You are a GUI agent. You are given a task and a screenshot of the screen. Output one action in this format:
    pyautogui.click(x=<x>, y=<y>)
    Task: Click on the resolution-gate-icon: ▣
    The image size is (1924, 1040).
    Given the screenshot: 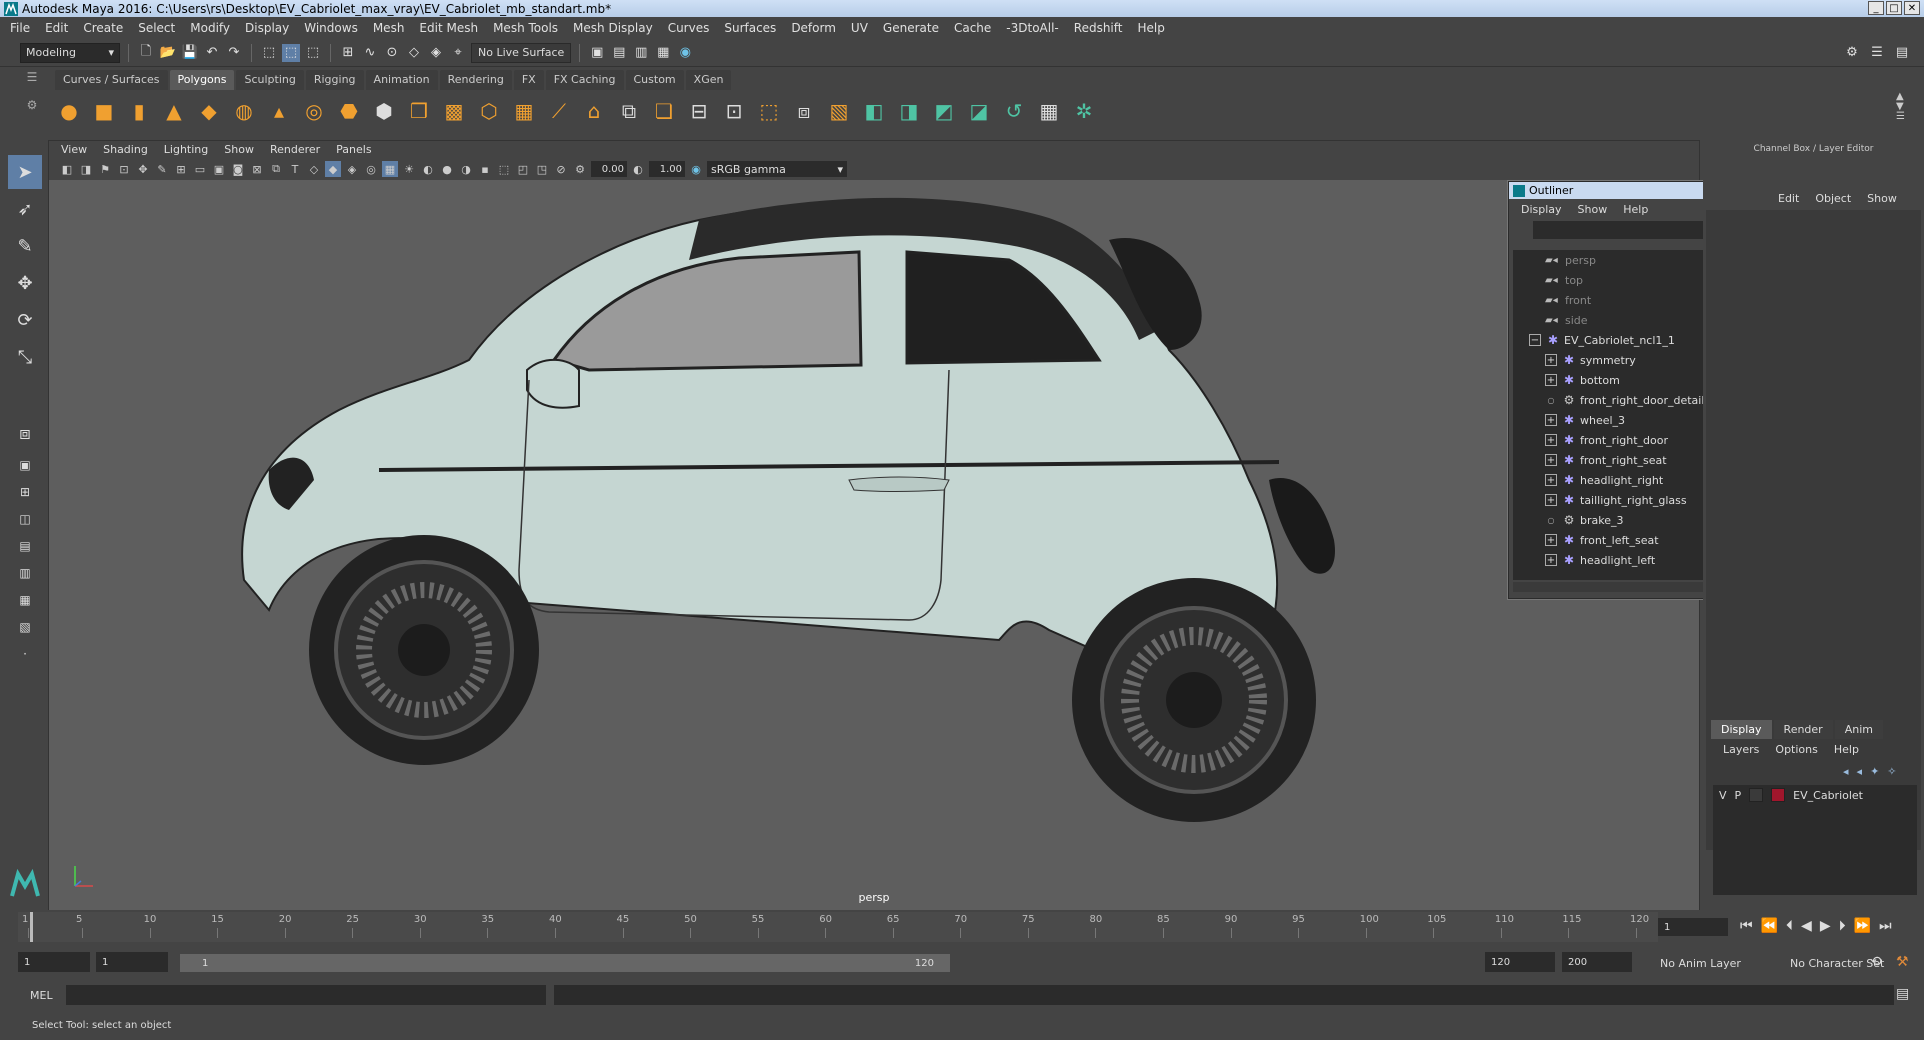 What is the action you would take?
    pyautogui.click(x=219, y=169)
    